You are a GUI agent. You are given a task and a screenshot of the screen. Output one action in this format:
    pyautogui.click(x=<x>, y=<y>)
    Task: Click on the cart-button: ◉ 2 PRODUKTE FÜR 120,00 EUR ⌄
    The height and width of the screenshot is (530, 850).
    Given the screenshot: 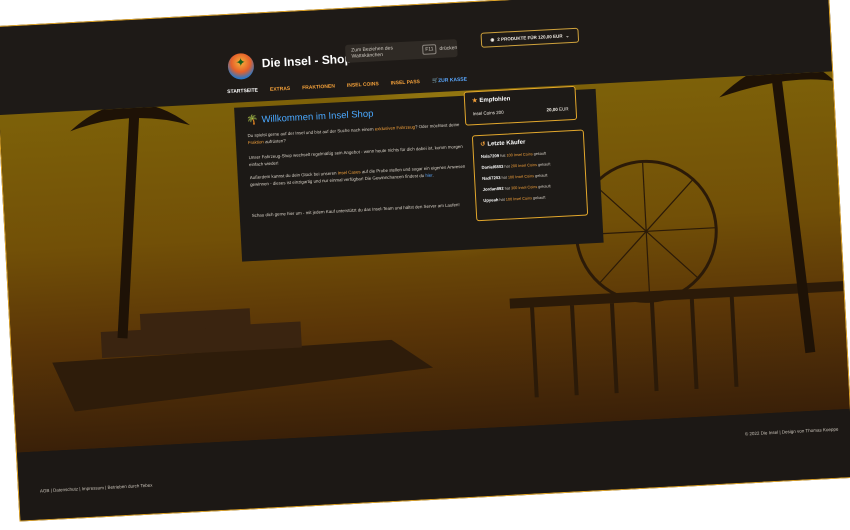 What is the action you would take?
    pyautogui.click(x=530, y=37)
    